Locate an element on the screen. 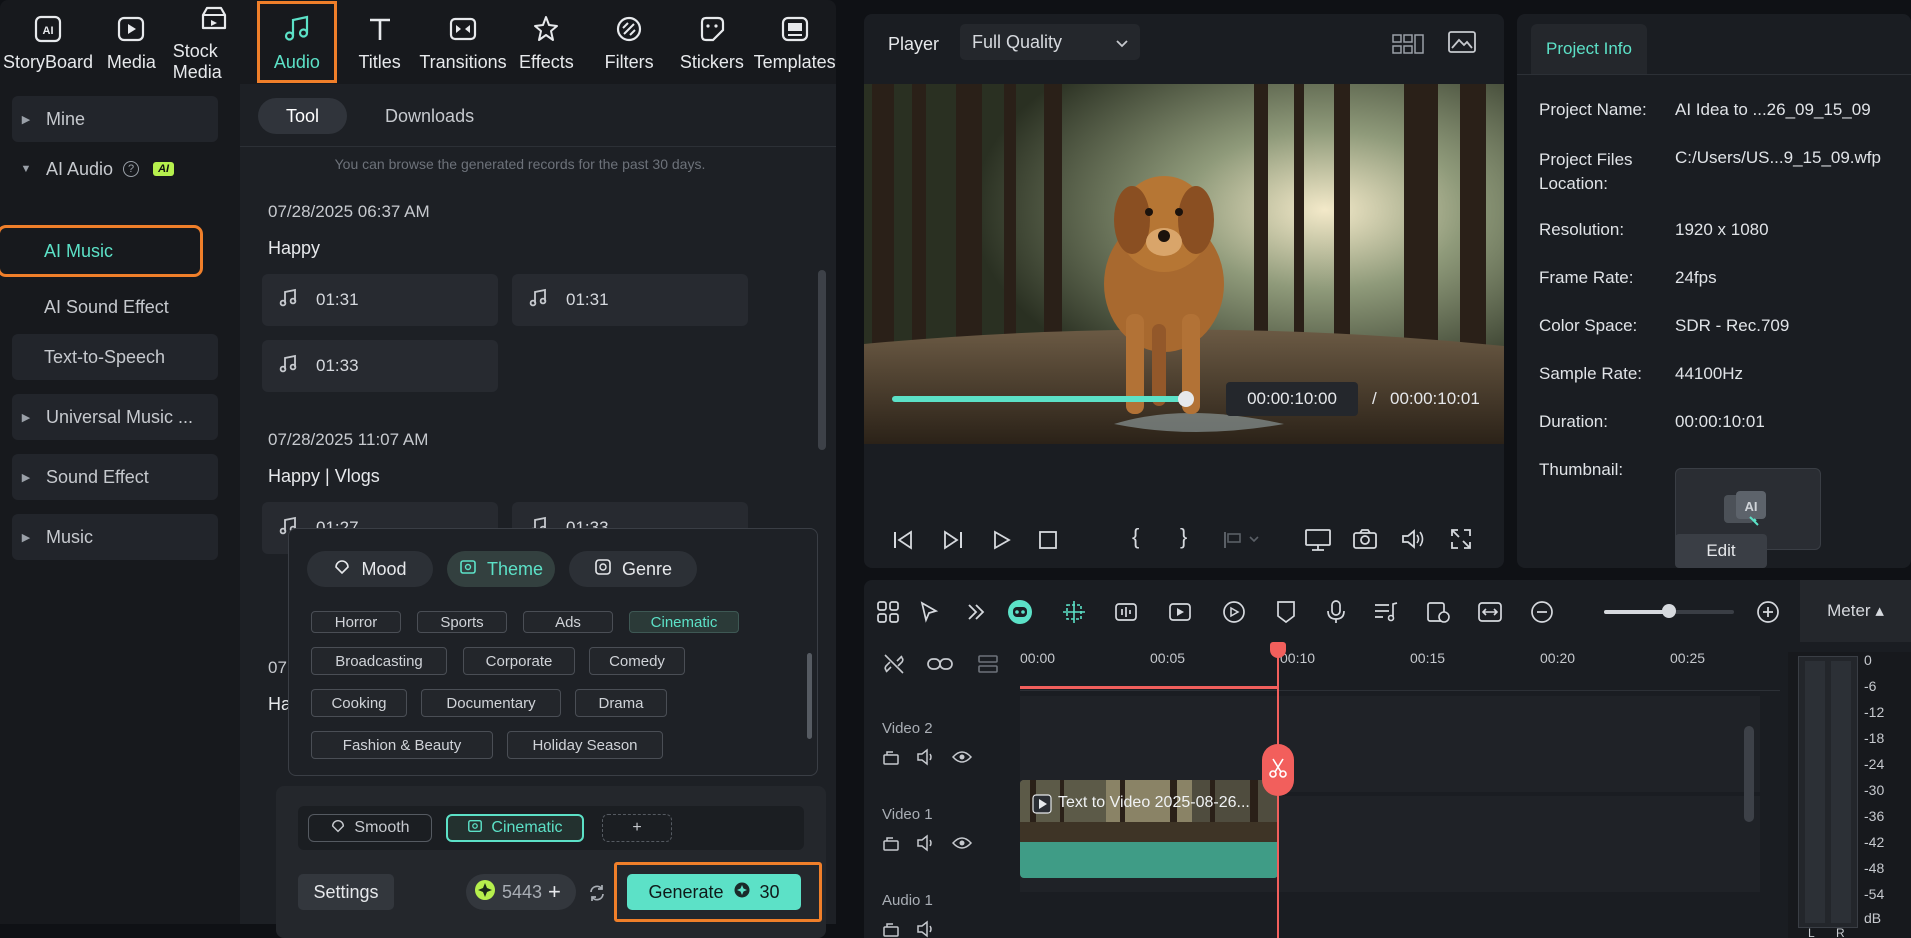 The height and width of the screenshot is (938, 1911). tab-genre: Genre is located at coordinates (633, 569).